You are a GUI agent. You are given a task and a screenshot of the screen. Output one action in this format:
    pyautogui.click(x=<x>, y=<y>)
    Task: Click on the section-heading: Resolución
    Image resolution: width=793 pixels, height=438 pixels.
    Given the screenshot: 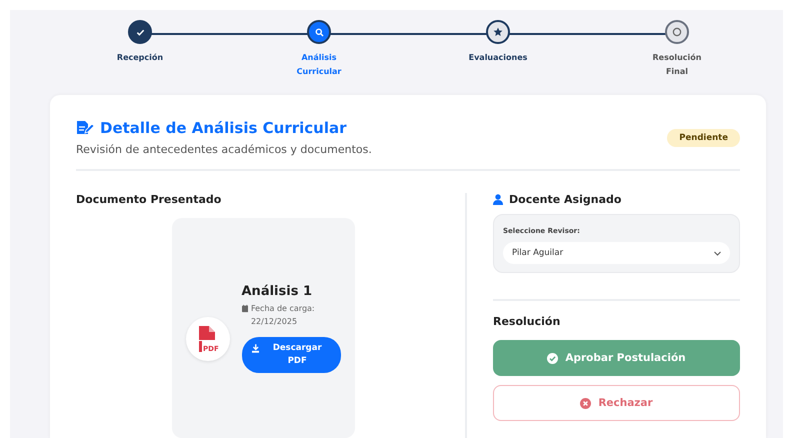 What is the action you would take?
    pyautogui.click(x=527, y=321)
    